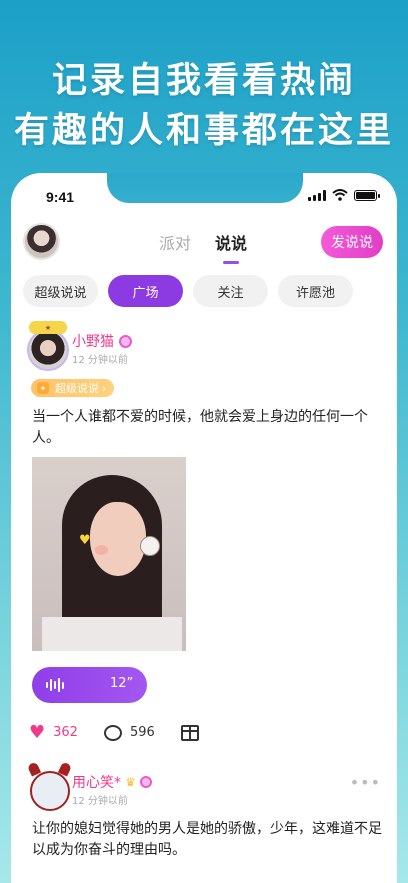 Image resolution: width=408 pixels, height=883 pixels. I want to click on post-username: 用心笑* ♛, so click(112, 782).